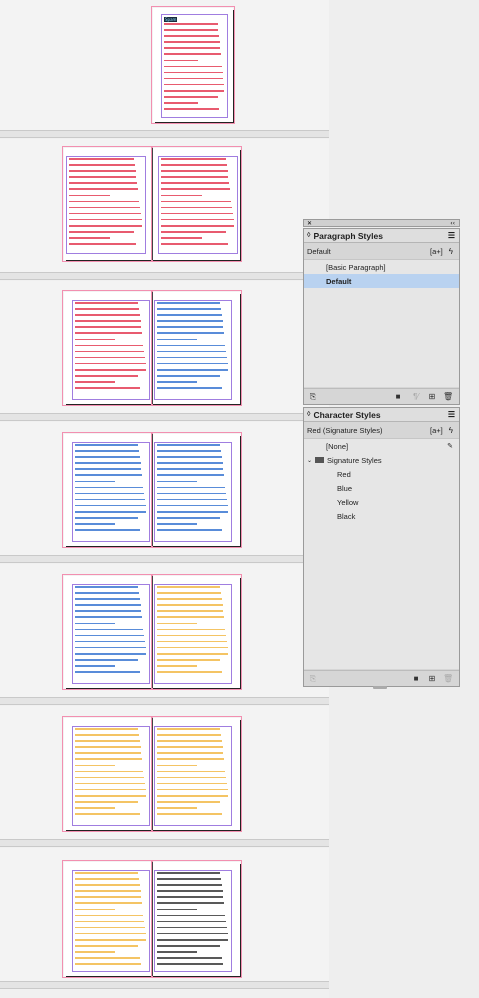  What do you see at coordinates (381, 488) in the screenshot?
I see `style-item: Blue` at bounding box center [381, 488].